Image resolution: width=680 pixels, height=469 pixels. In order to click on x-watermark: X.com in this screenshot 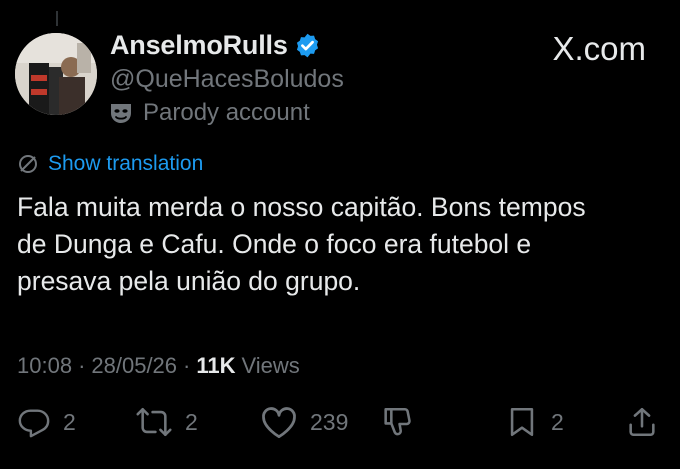, I will do `click(599, 49)`.